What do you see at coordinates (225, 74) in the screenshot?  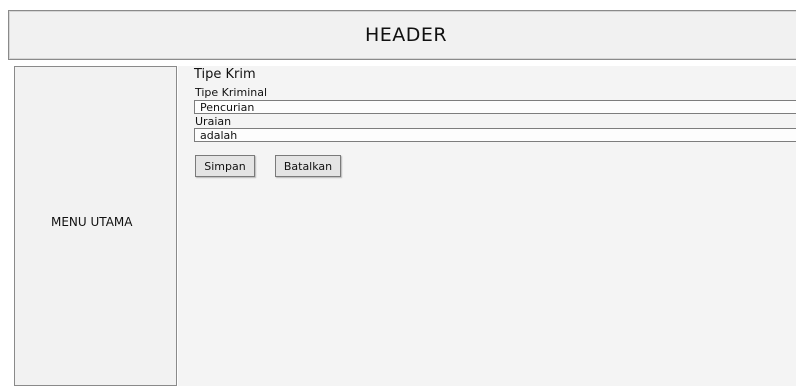 I see `page-title: Tipe Krim` at bounding box center [225, 74].